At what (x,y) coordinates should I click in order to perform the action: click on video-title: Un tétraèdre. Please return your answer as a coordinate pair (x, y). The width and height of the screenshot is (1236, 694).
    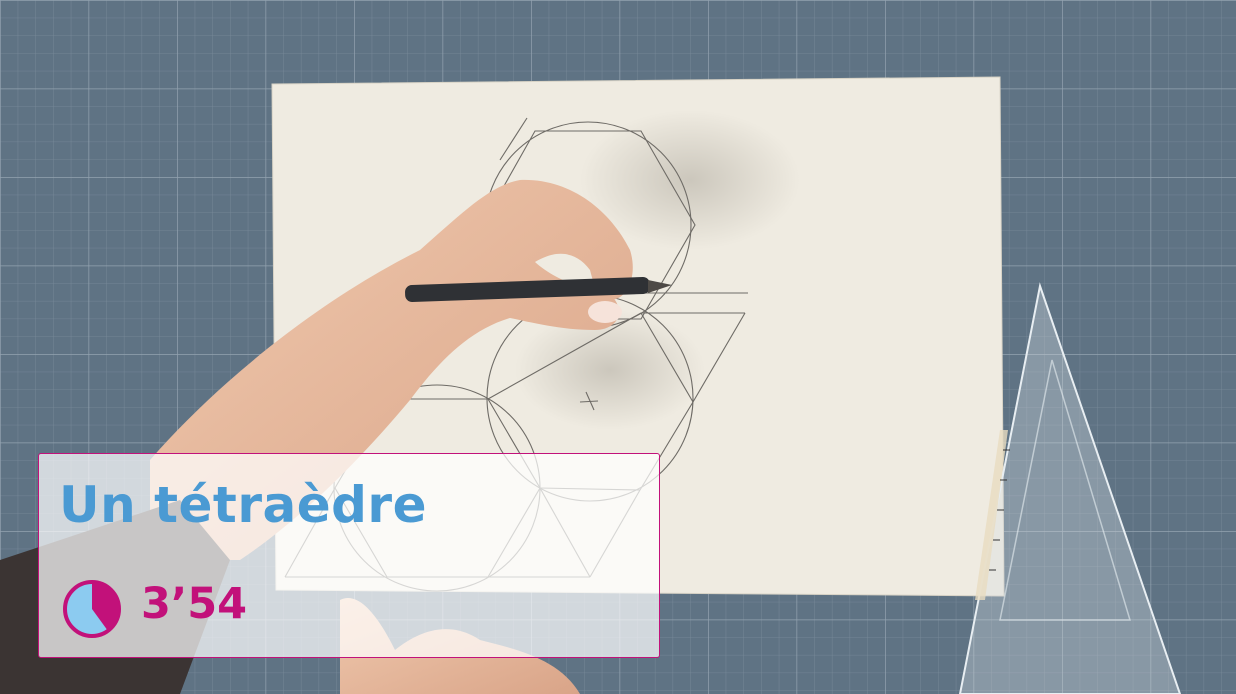
    Looking at the image, I should click on (243, 505).